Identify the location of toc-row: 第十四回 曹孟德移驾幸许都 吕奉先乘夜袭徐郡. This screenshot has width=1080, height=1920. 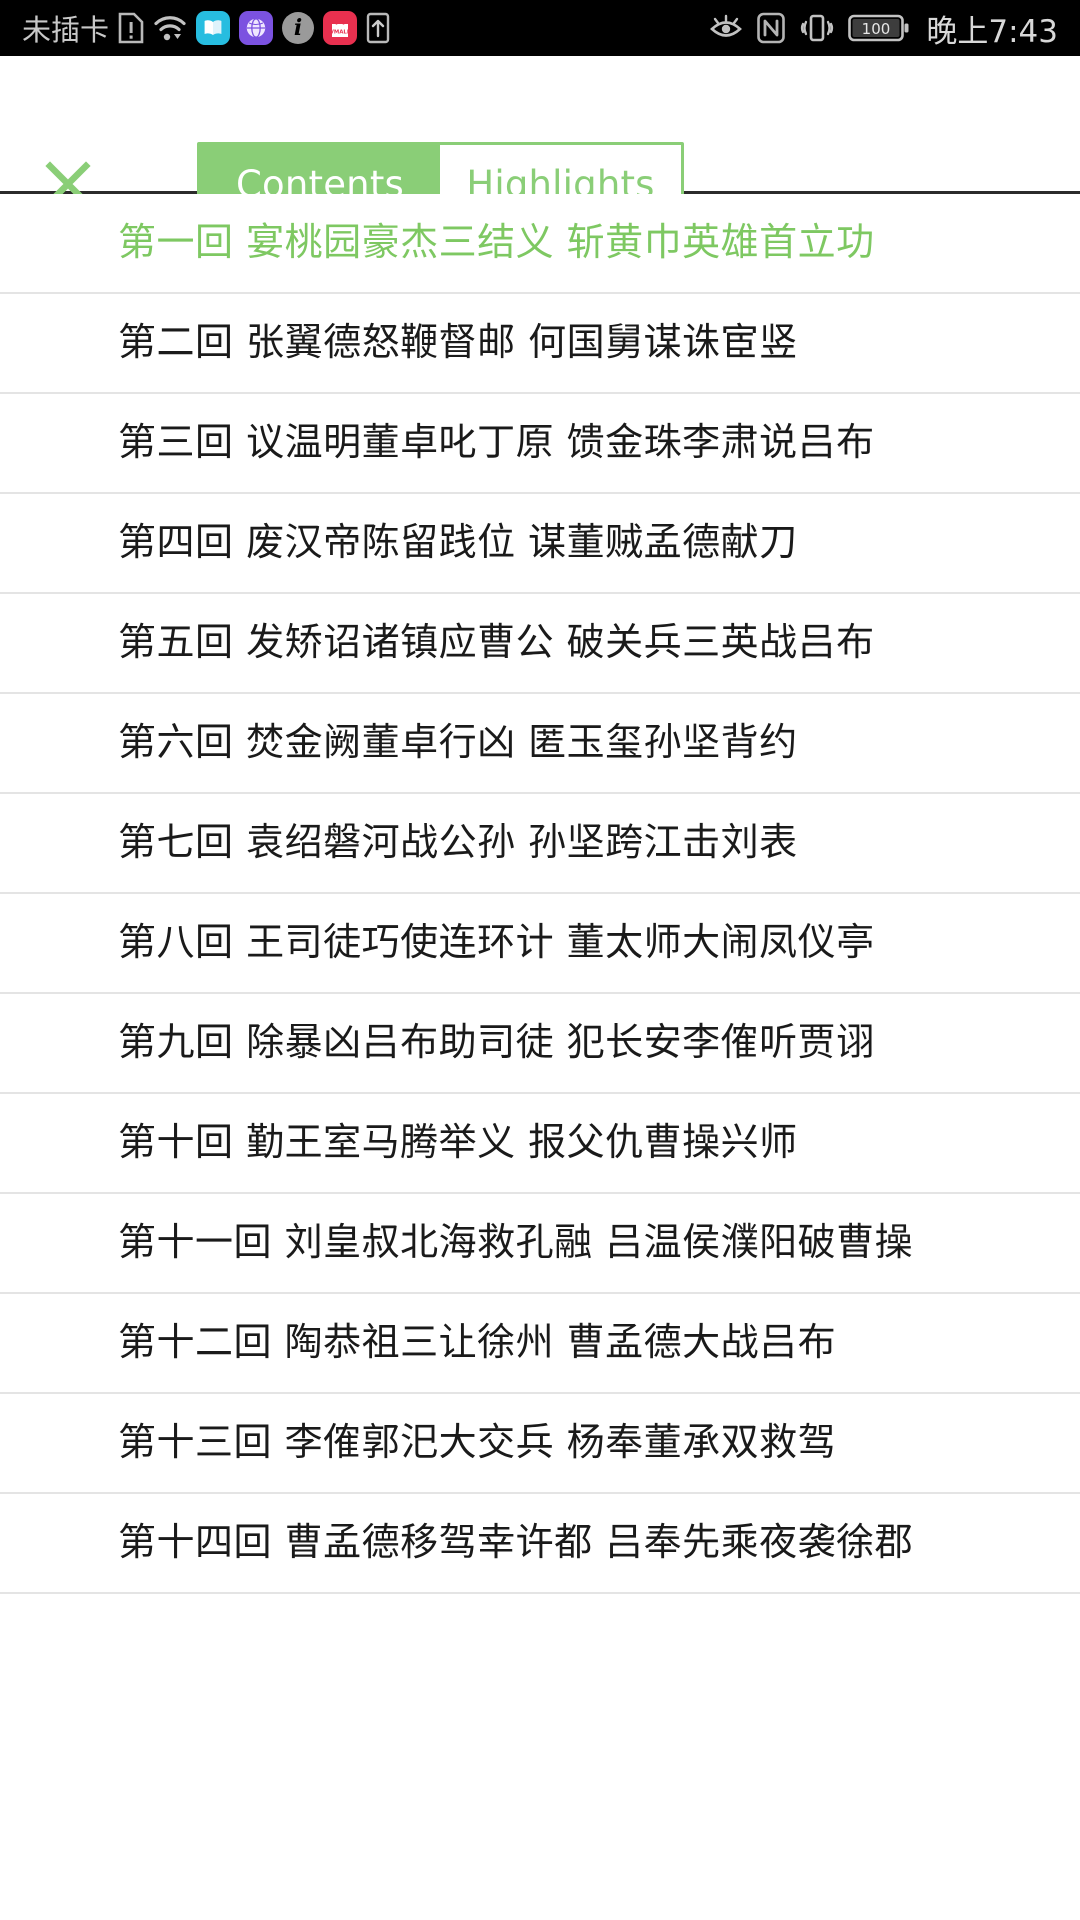
(540, 1544).